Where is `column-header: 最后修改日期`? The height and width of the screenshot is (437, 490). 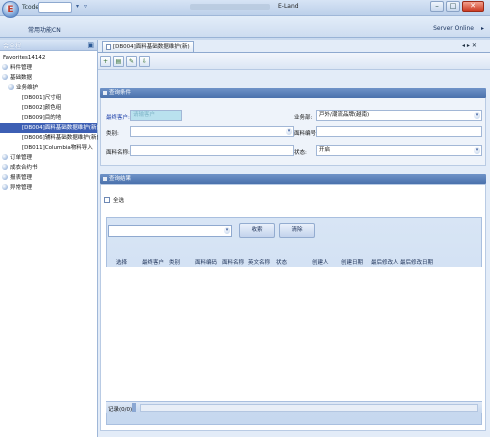
column-header: 最后修改日期 is located at coordinates (416, 262).